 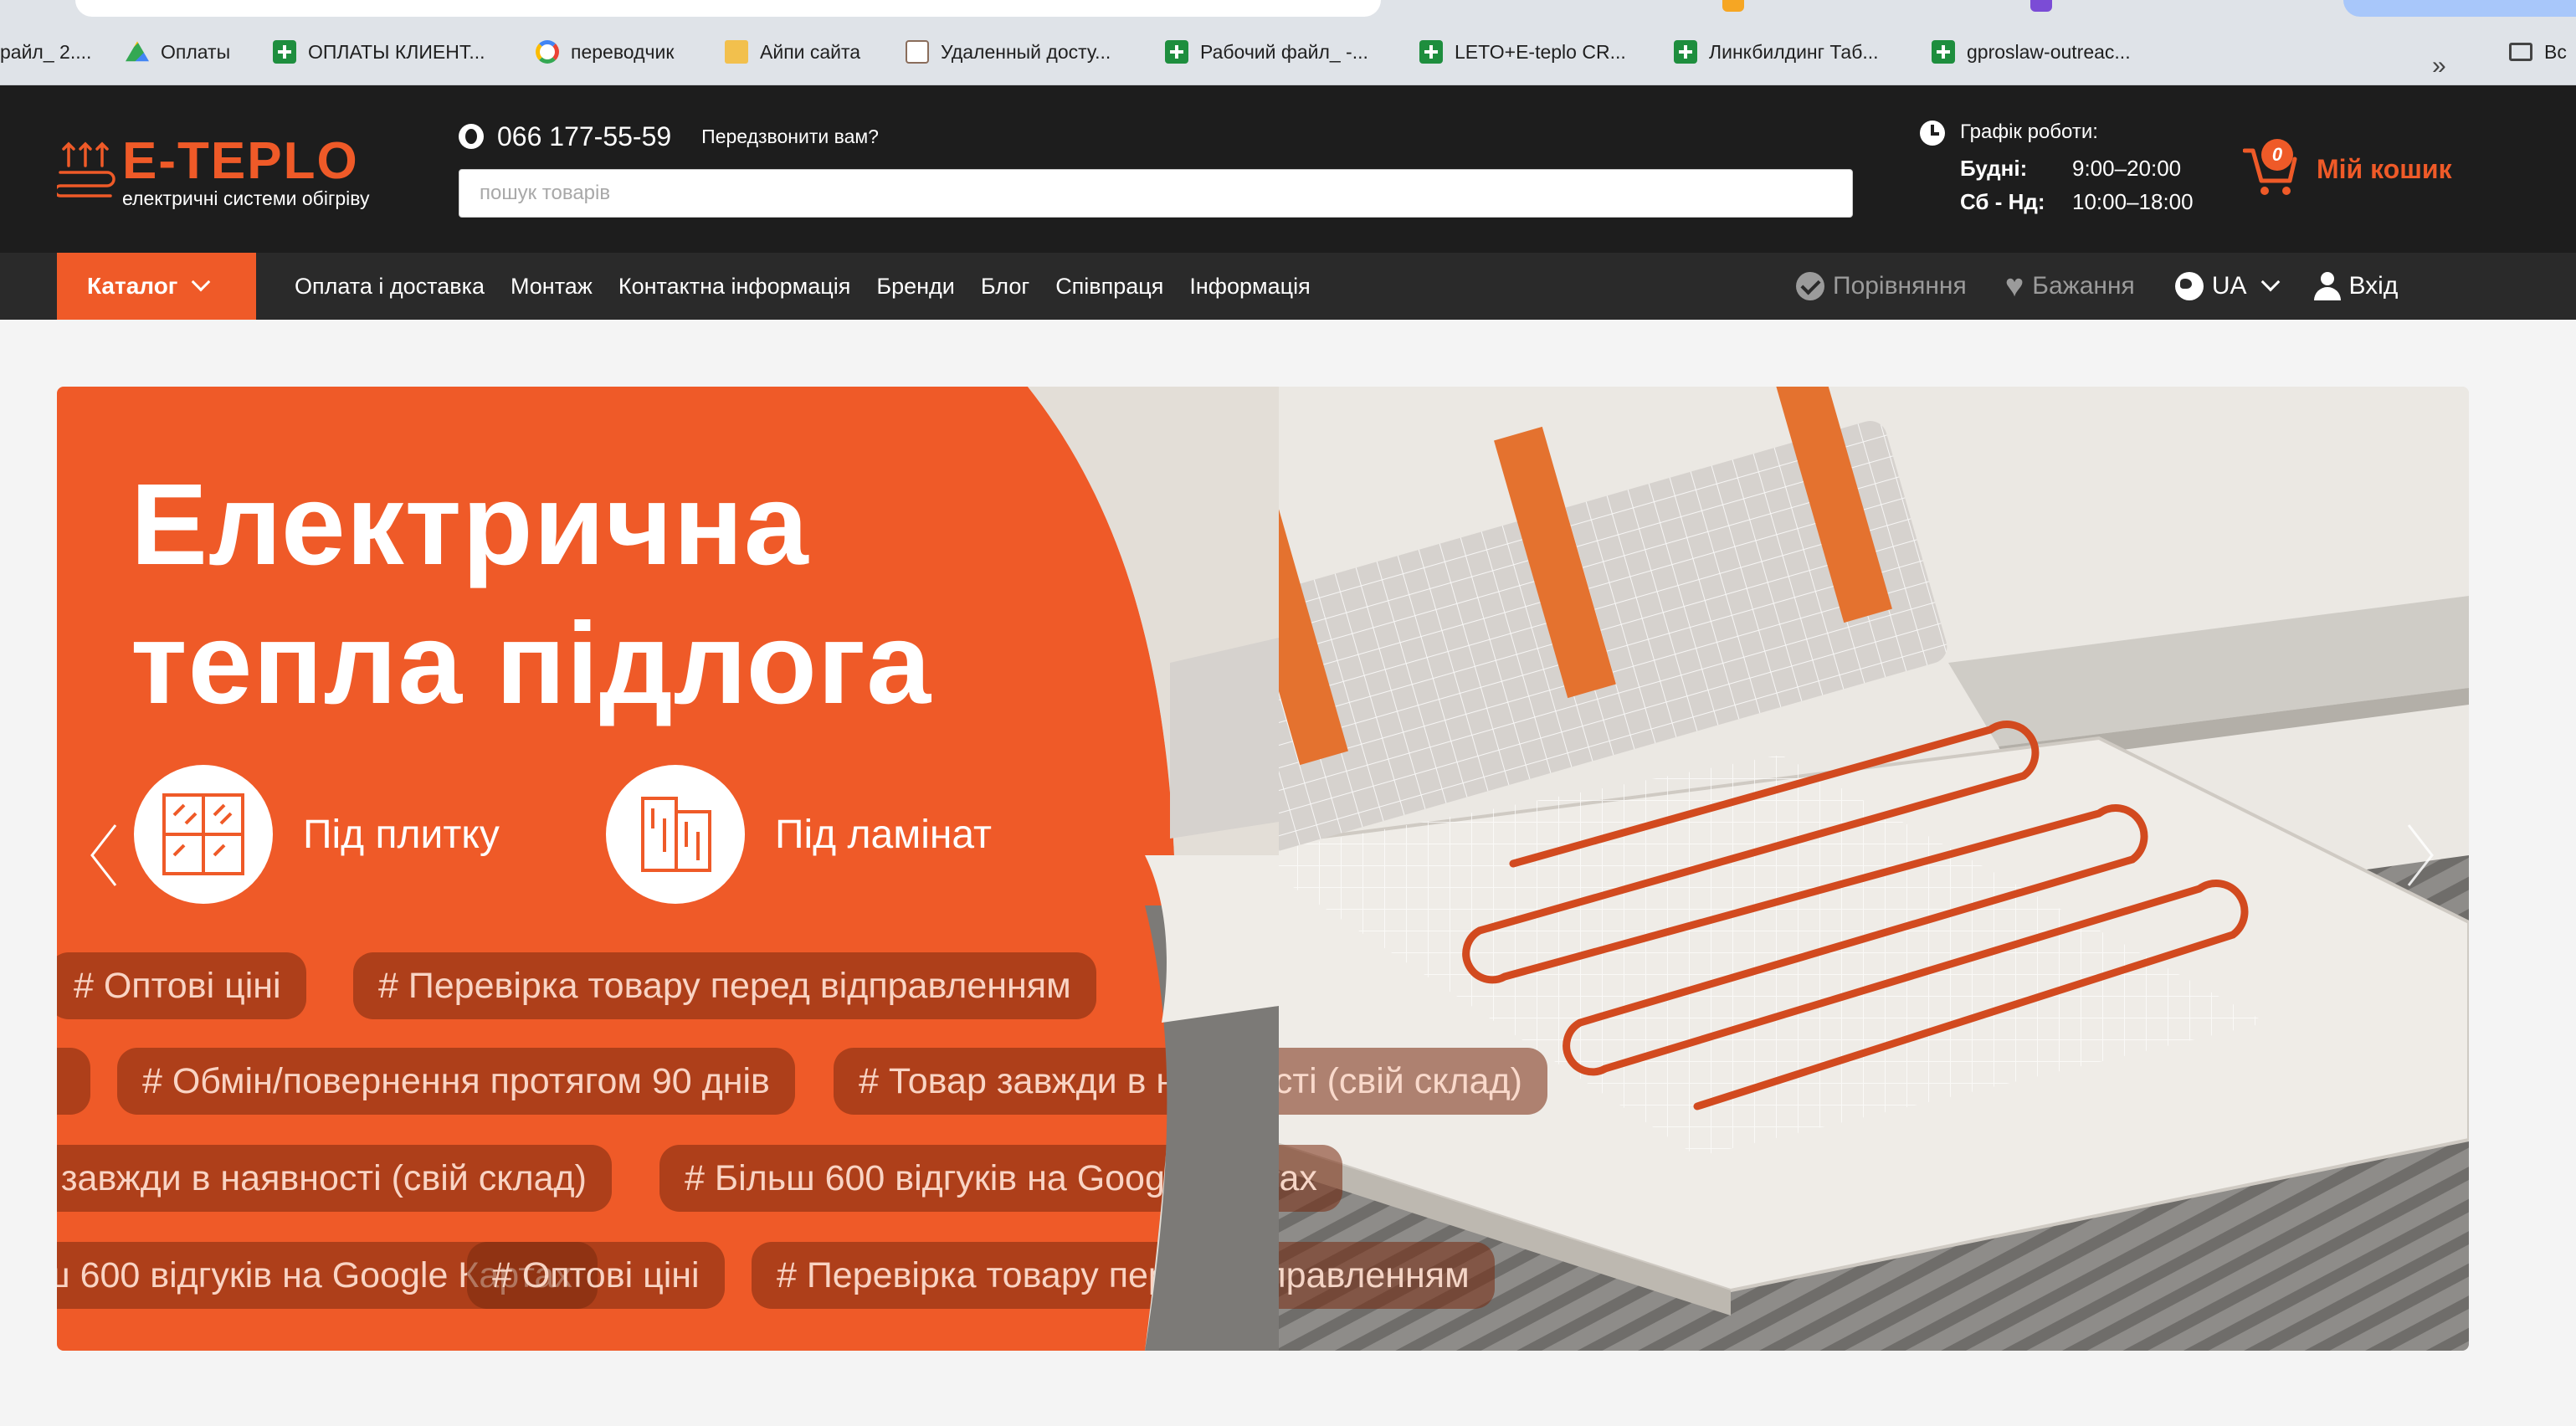 I want to click on bookmark-item: Оплаты, so click(x=178, y=52).